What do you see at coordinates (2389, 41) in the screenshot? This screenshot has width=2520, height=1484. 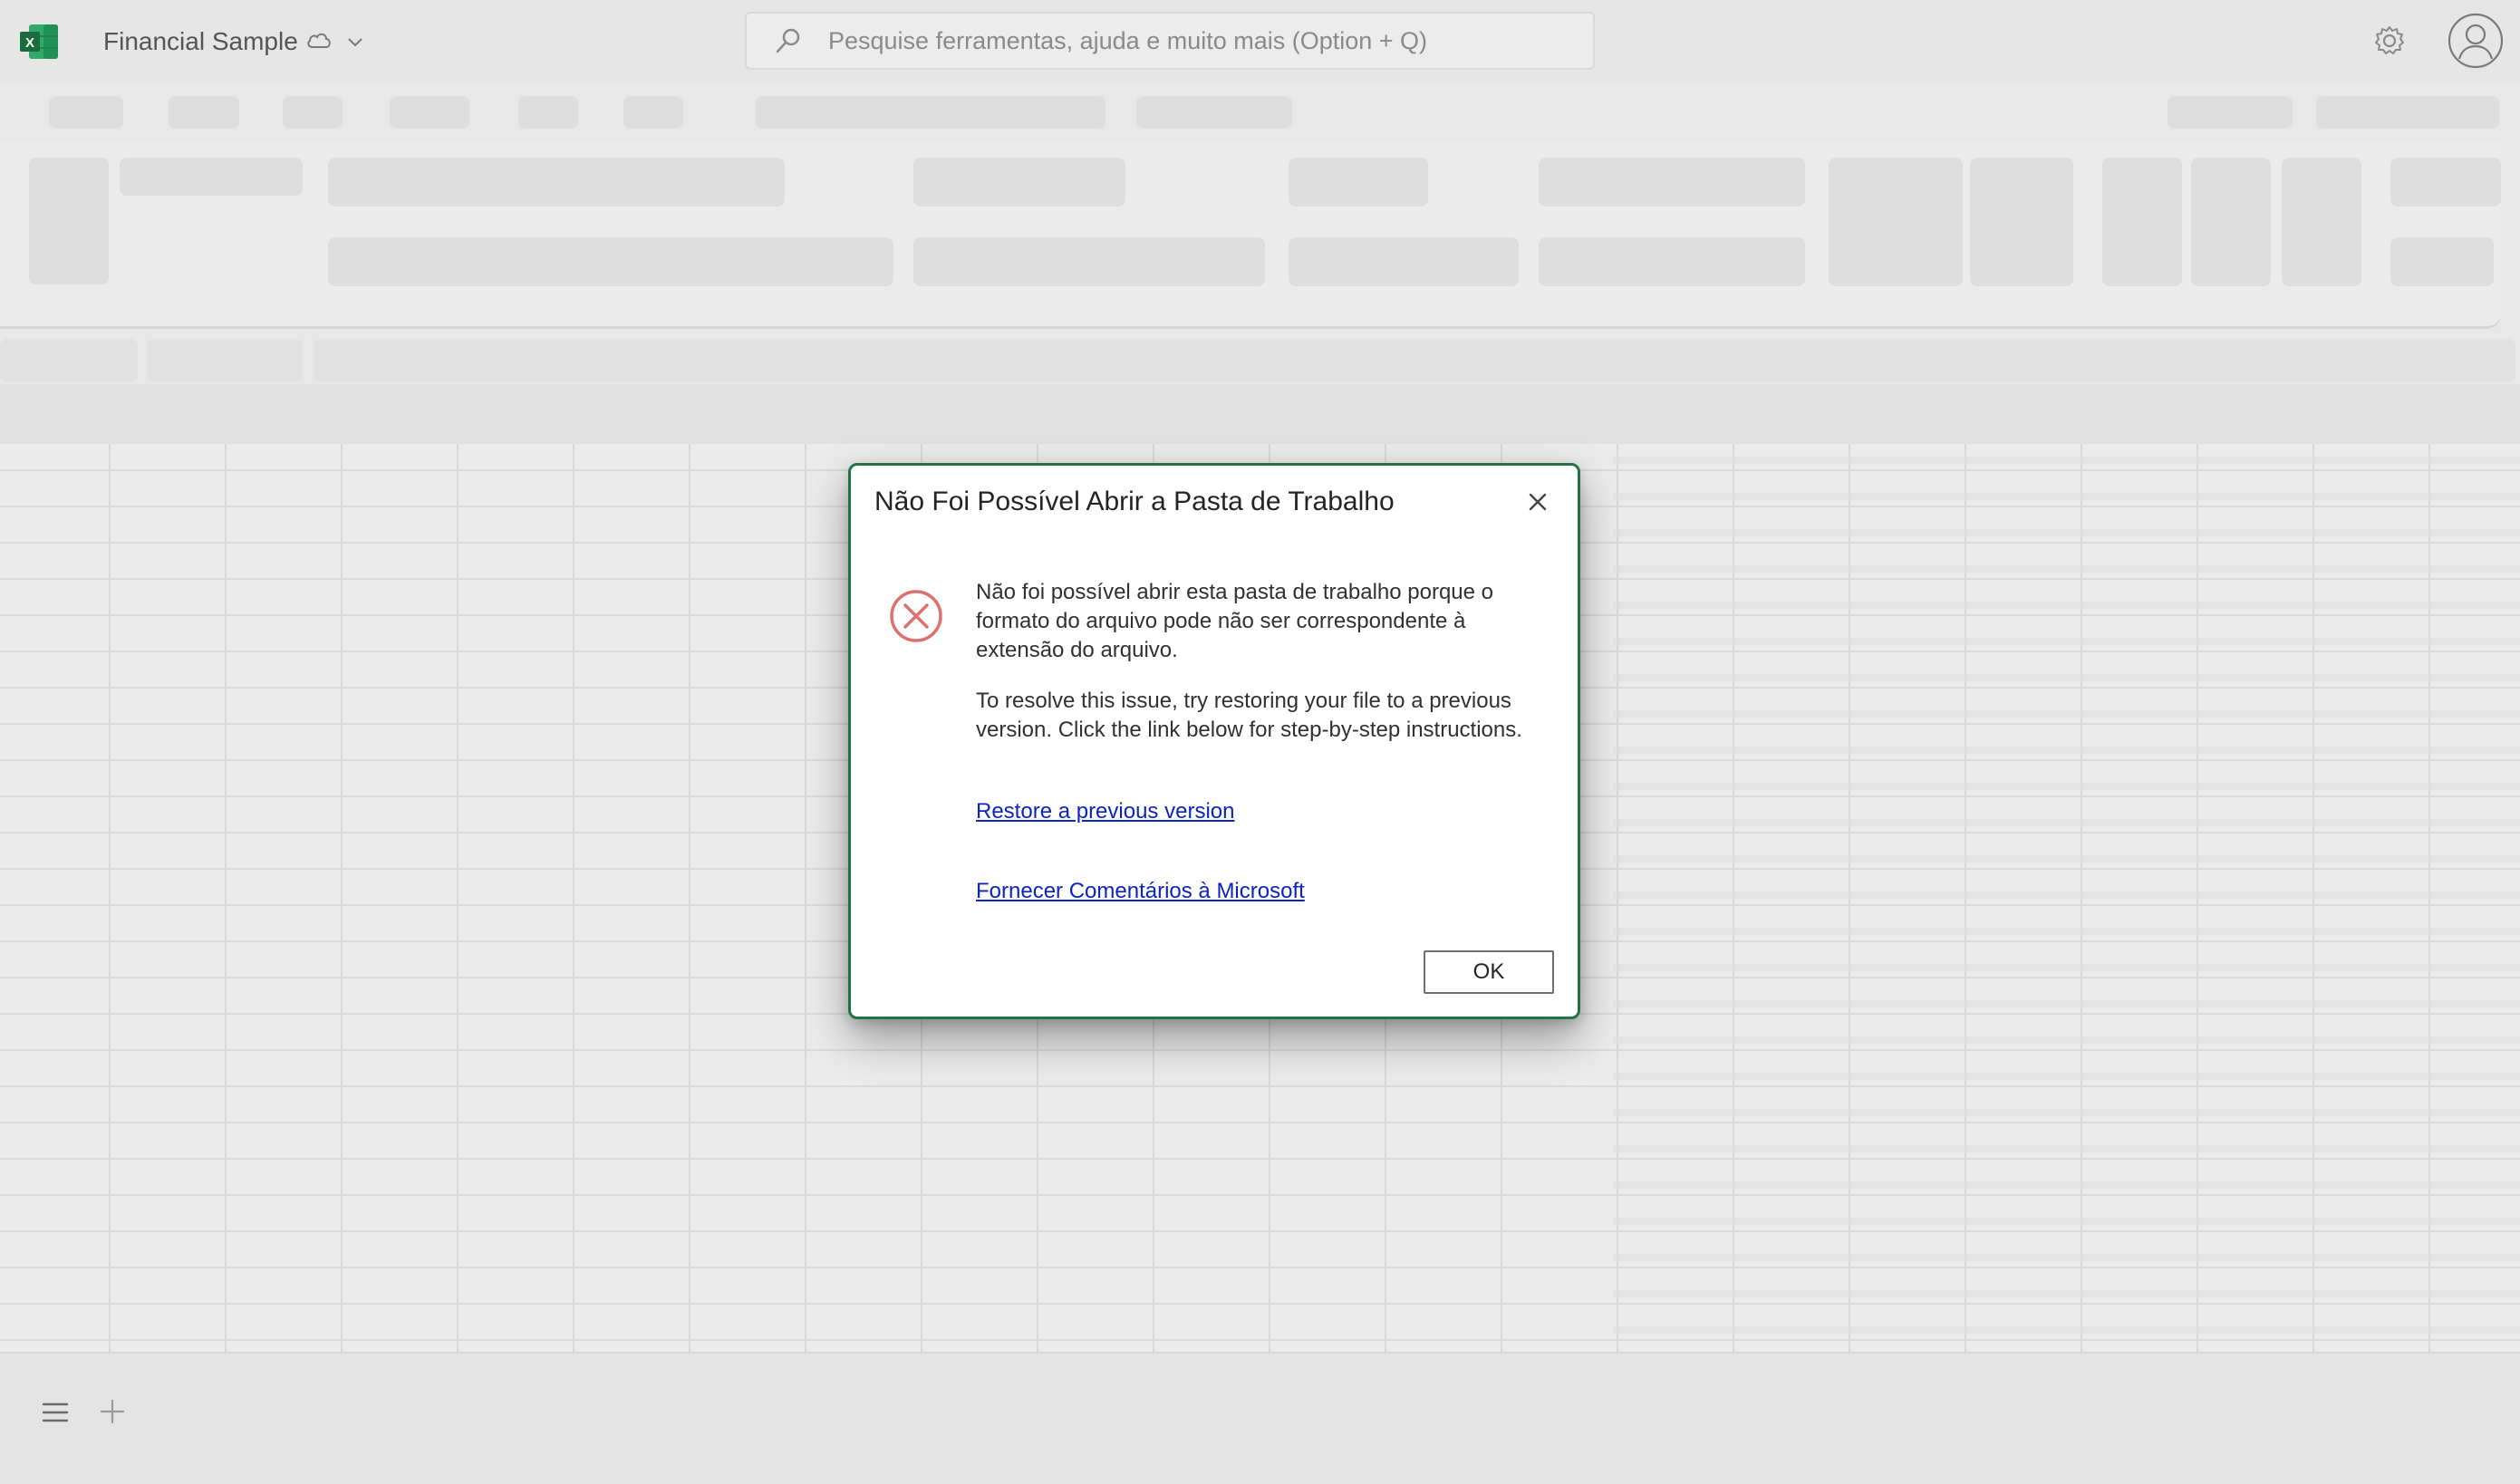 I see `gear-icon` at bounding box center [2389, 41].